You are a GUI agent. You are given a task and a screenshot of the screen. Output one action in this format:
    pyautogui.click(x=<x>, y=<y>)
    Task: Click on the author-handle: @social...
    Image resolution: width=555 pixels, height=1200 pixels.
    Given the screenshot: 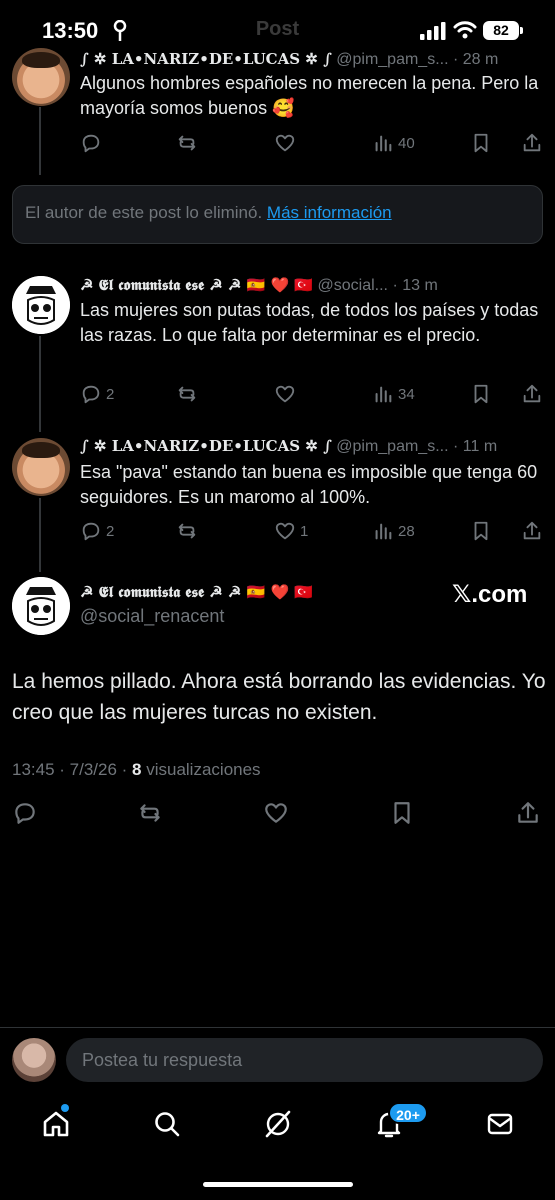 What is the action you would take?
    pyautogui.click(x=353, y=285)
    